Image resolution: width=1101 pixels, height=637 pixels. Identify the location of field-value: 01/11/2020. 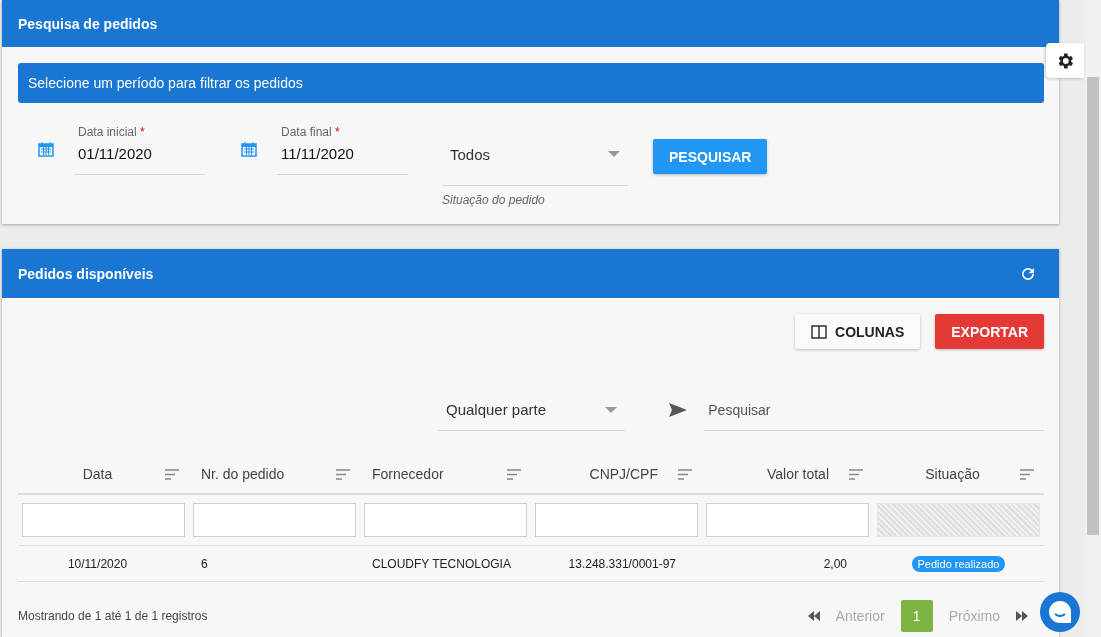
(115, 153).